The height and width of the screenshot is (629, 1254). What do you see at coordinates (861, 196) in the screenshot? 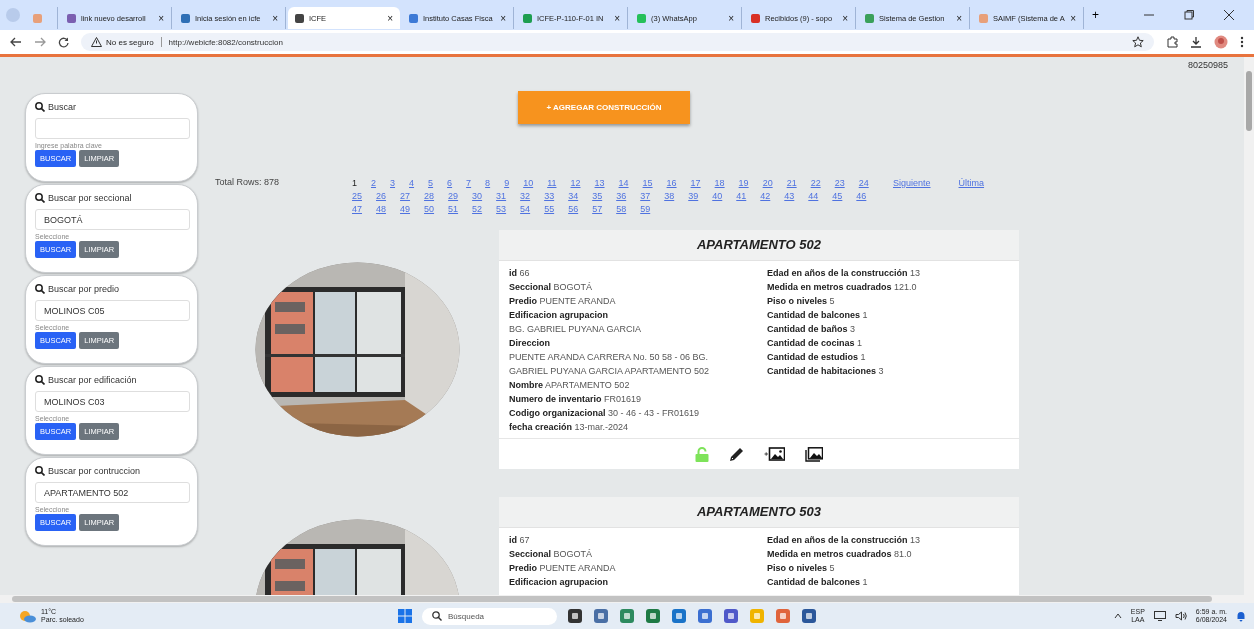
I see `page-link: 46` at bounding box center [861, 196].